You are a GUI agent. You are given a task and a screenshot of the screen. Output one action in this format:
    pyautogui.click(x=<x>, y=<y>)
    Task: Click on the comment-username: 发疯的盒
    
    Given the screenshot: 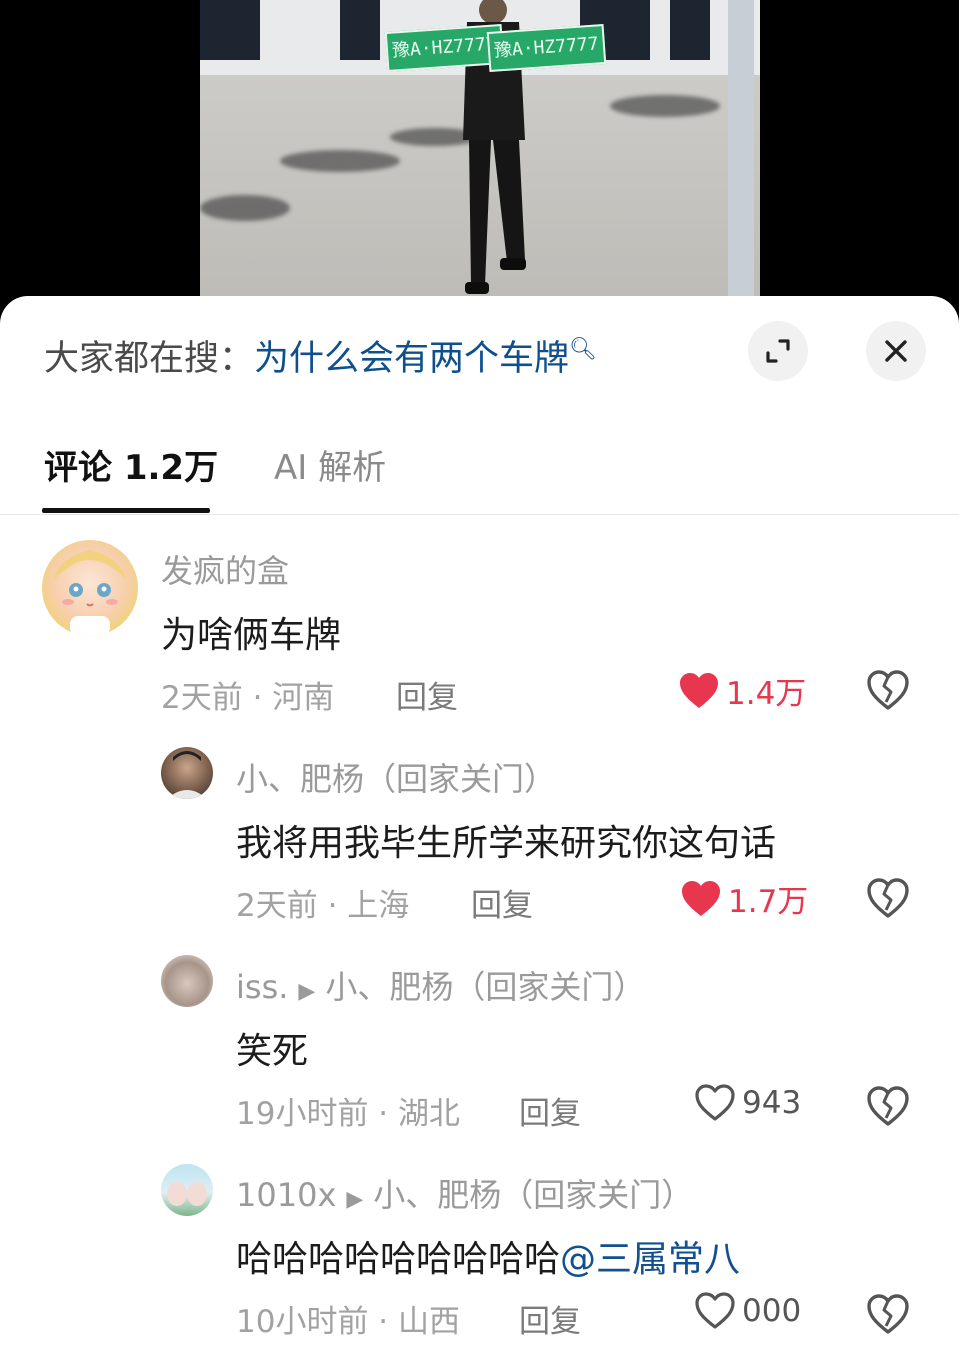 What is the action you would take?
    pyautogui.click(x=225, y=569)
    